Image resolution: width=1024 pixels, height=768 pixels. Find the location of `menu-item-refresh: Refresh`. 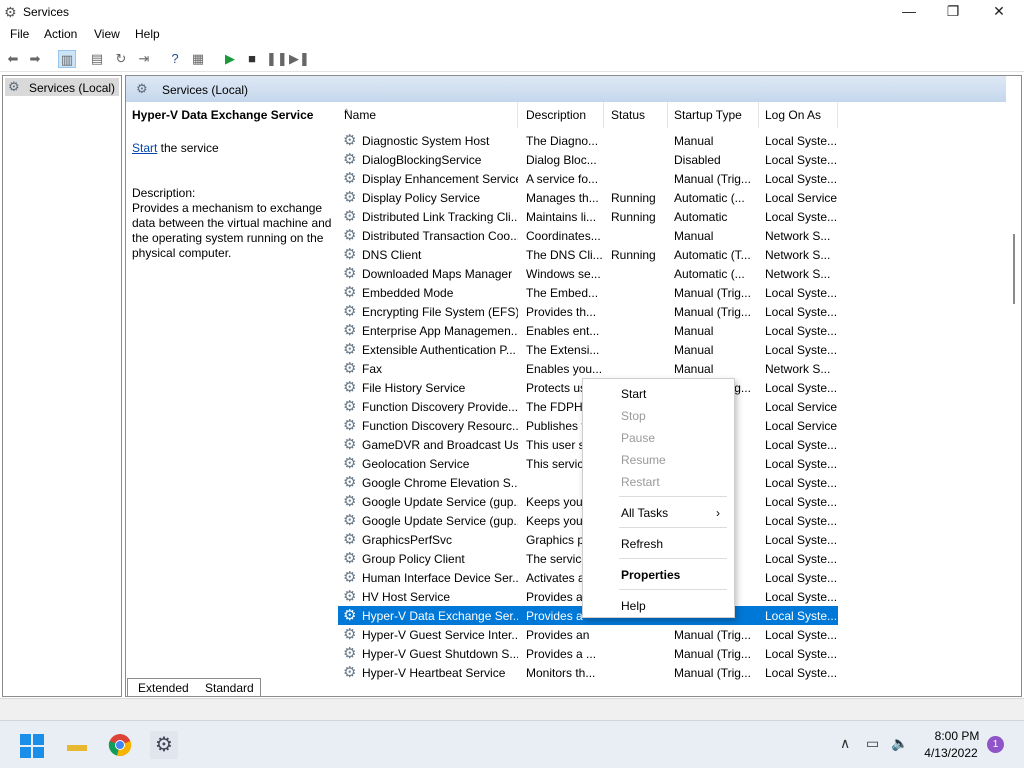

menu-item-refresh: Refresh is located at coordinates (642, 544).